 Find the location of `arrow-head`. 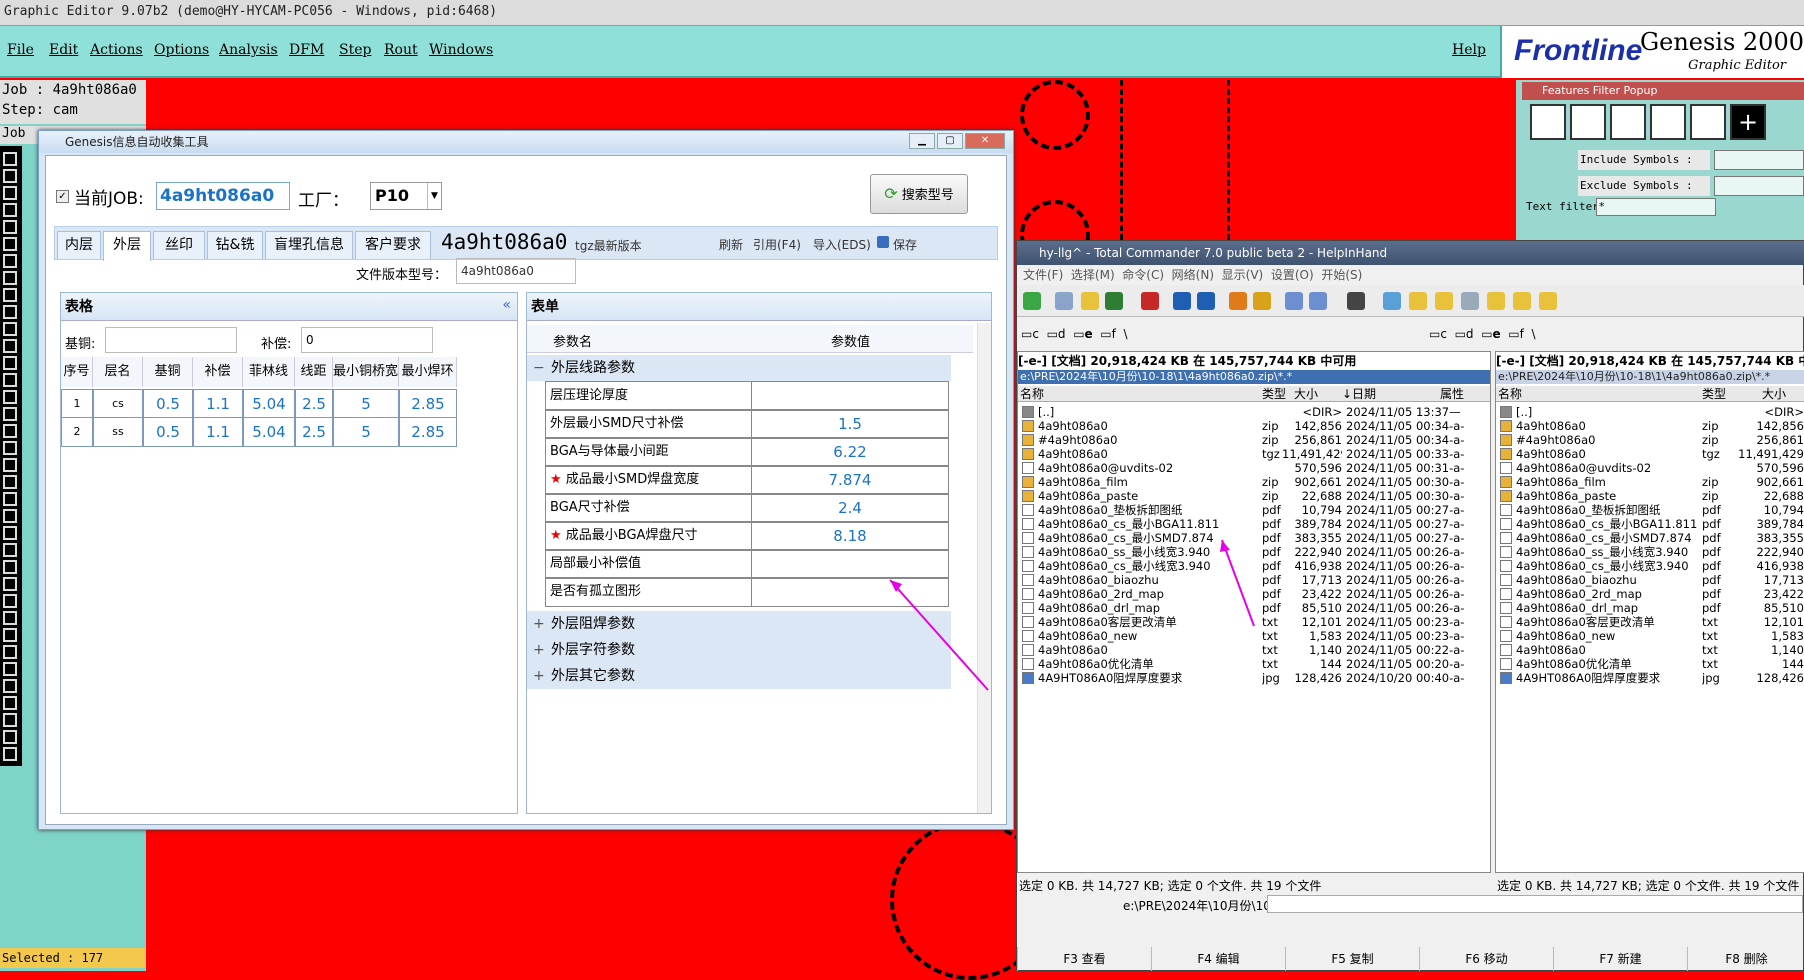

arrow-head is located at coordinates (1225, 546).